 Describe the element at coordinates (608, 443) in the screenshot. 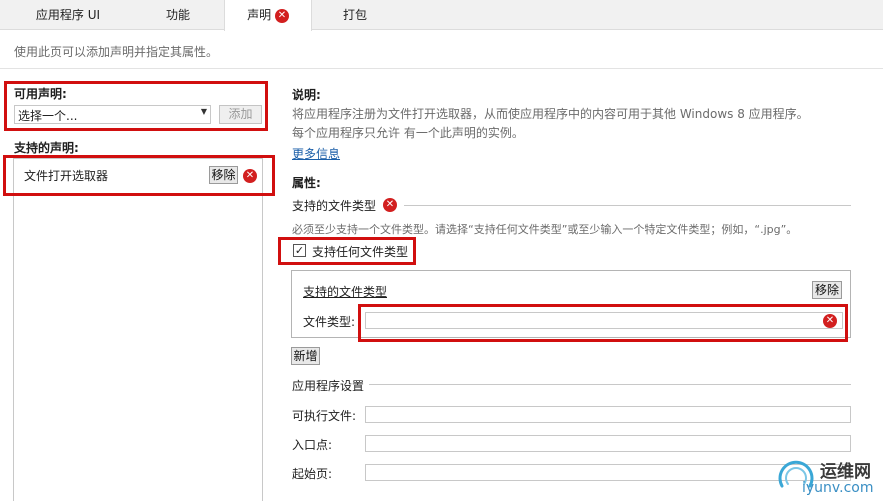

I see `entry-point-input` at that location.